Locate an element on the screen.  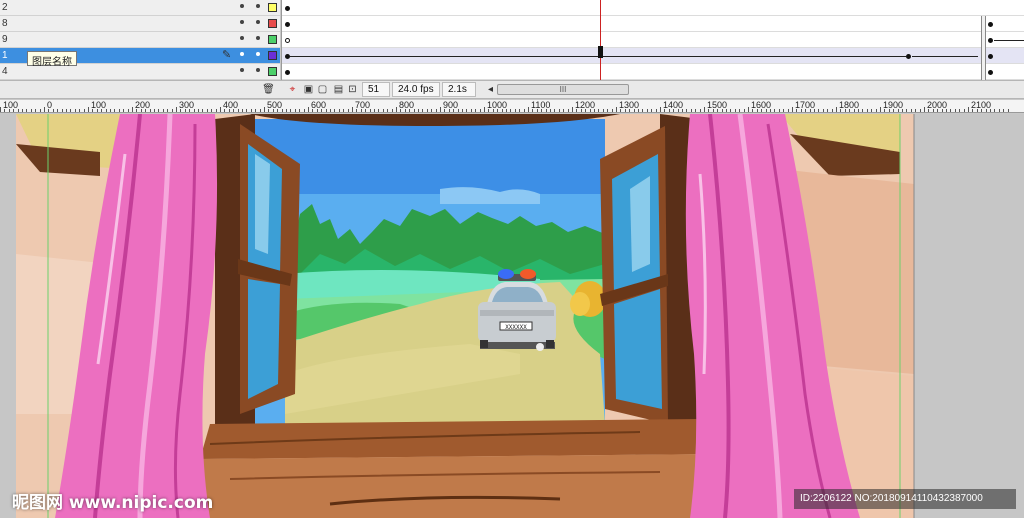
layer-row: 9 is located at coordinates (140, 40).